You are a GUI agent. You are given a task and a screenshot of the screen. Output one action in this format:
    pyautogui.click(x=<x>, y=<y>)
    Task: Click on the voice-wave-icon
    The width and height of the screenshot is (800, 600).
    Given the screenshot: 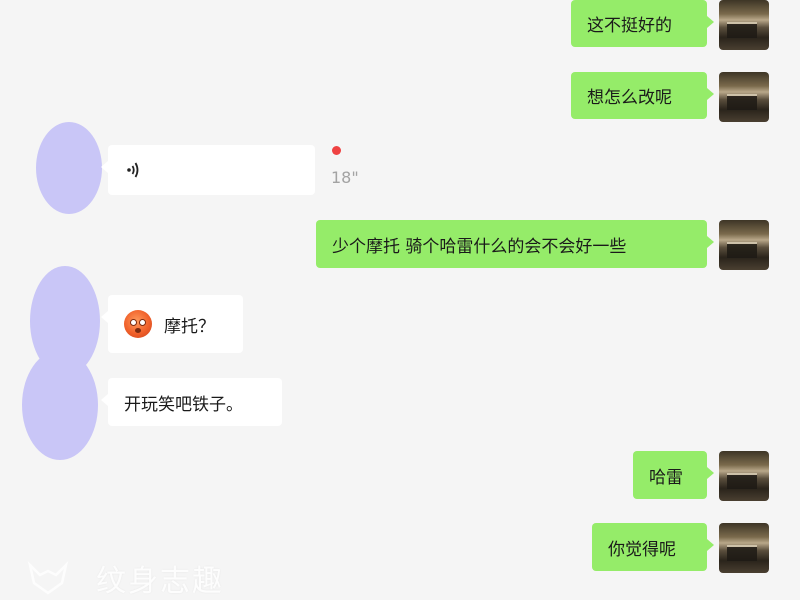 What is the action you would take?
    pyautogui.click(x=134, y=170)
    